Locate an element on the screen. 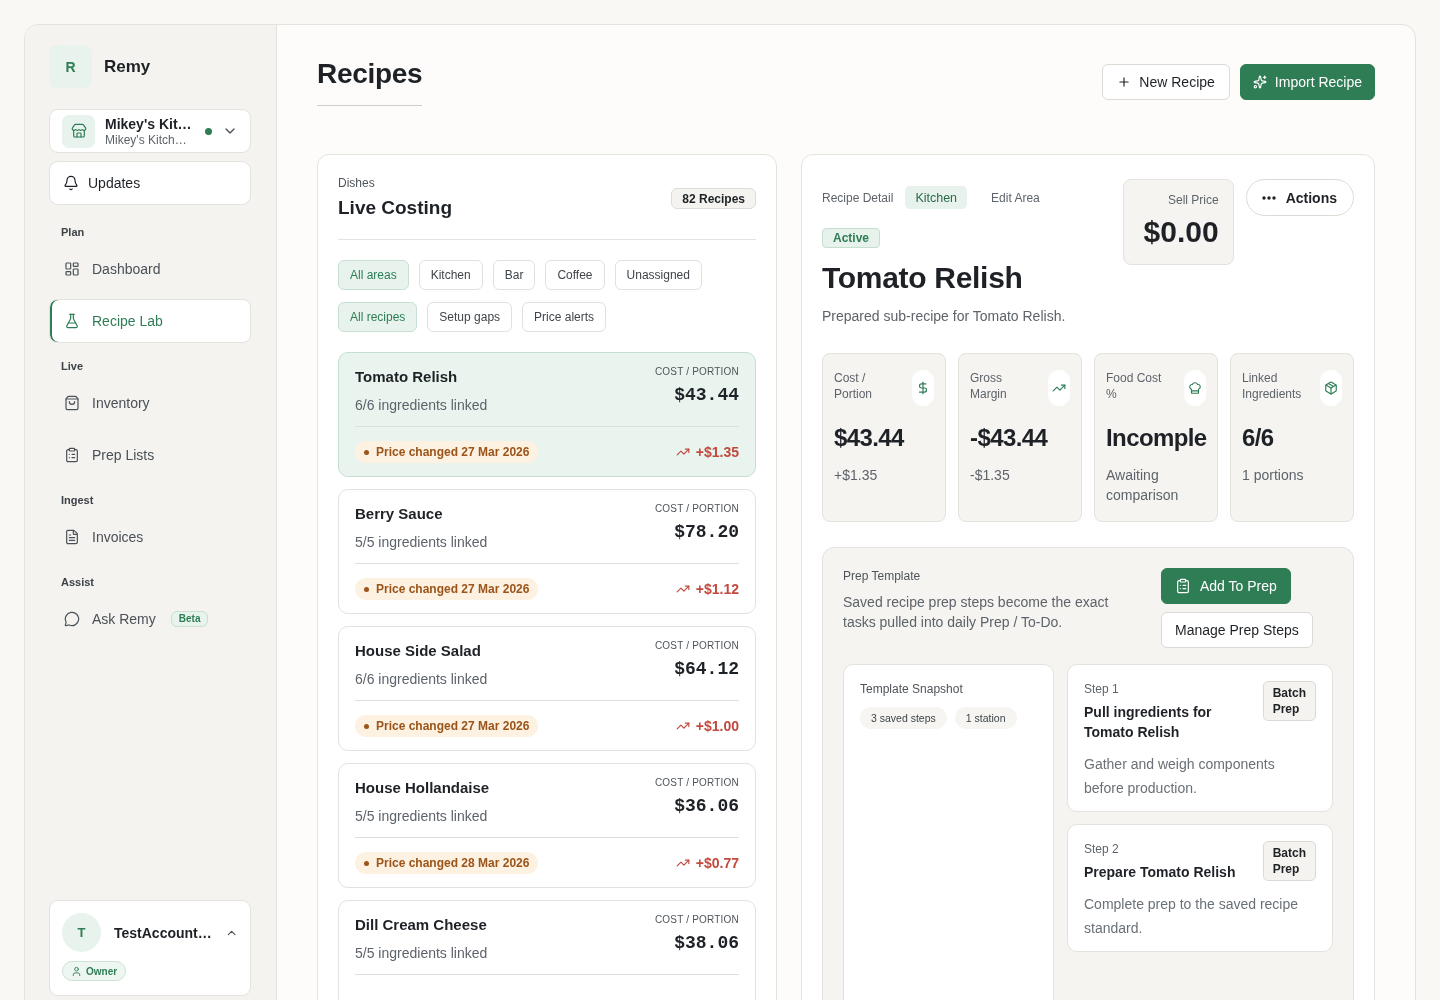  step-tag: Batch Prep is located at coordinates (1289, 861).